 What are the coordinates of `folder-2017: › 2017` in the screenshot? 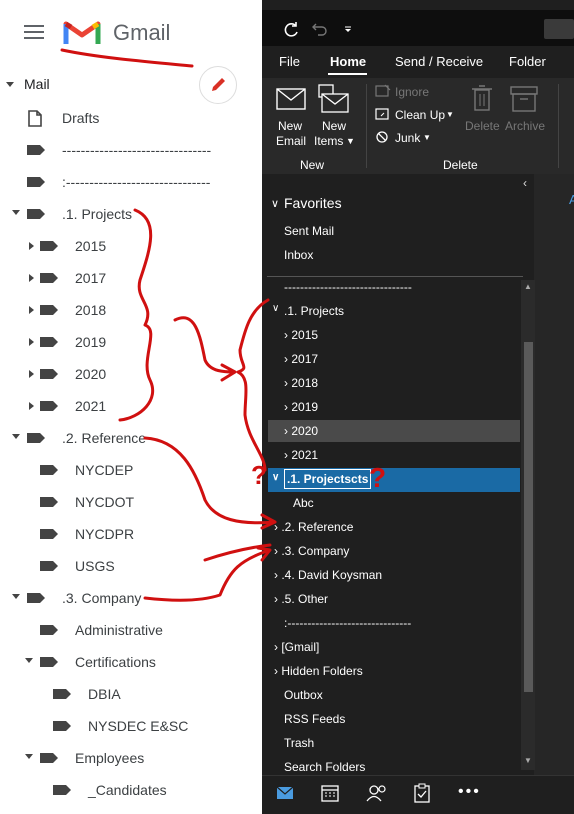 It's located at (301, 359).